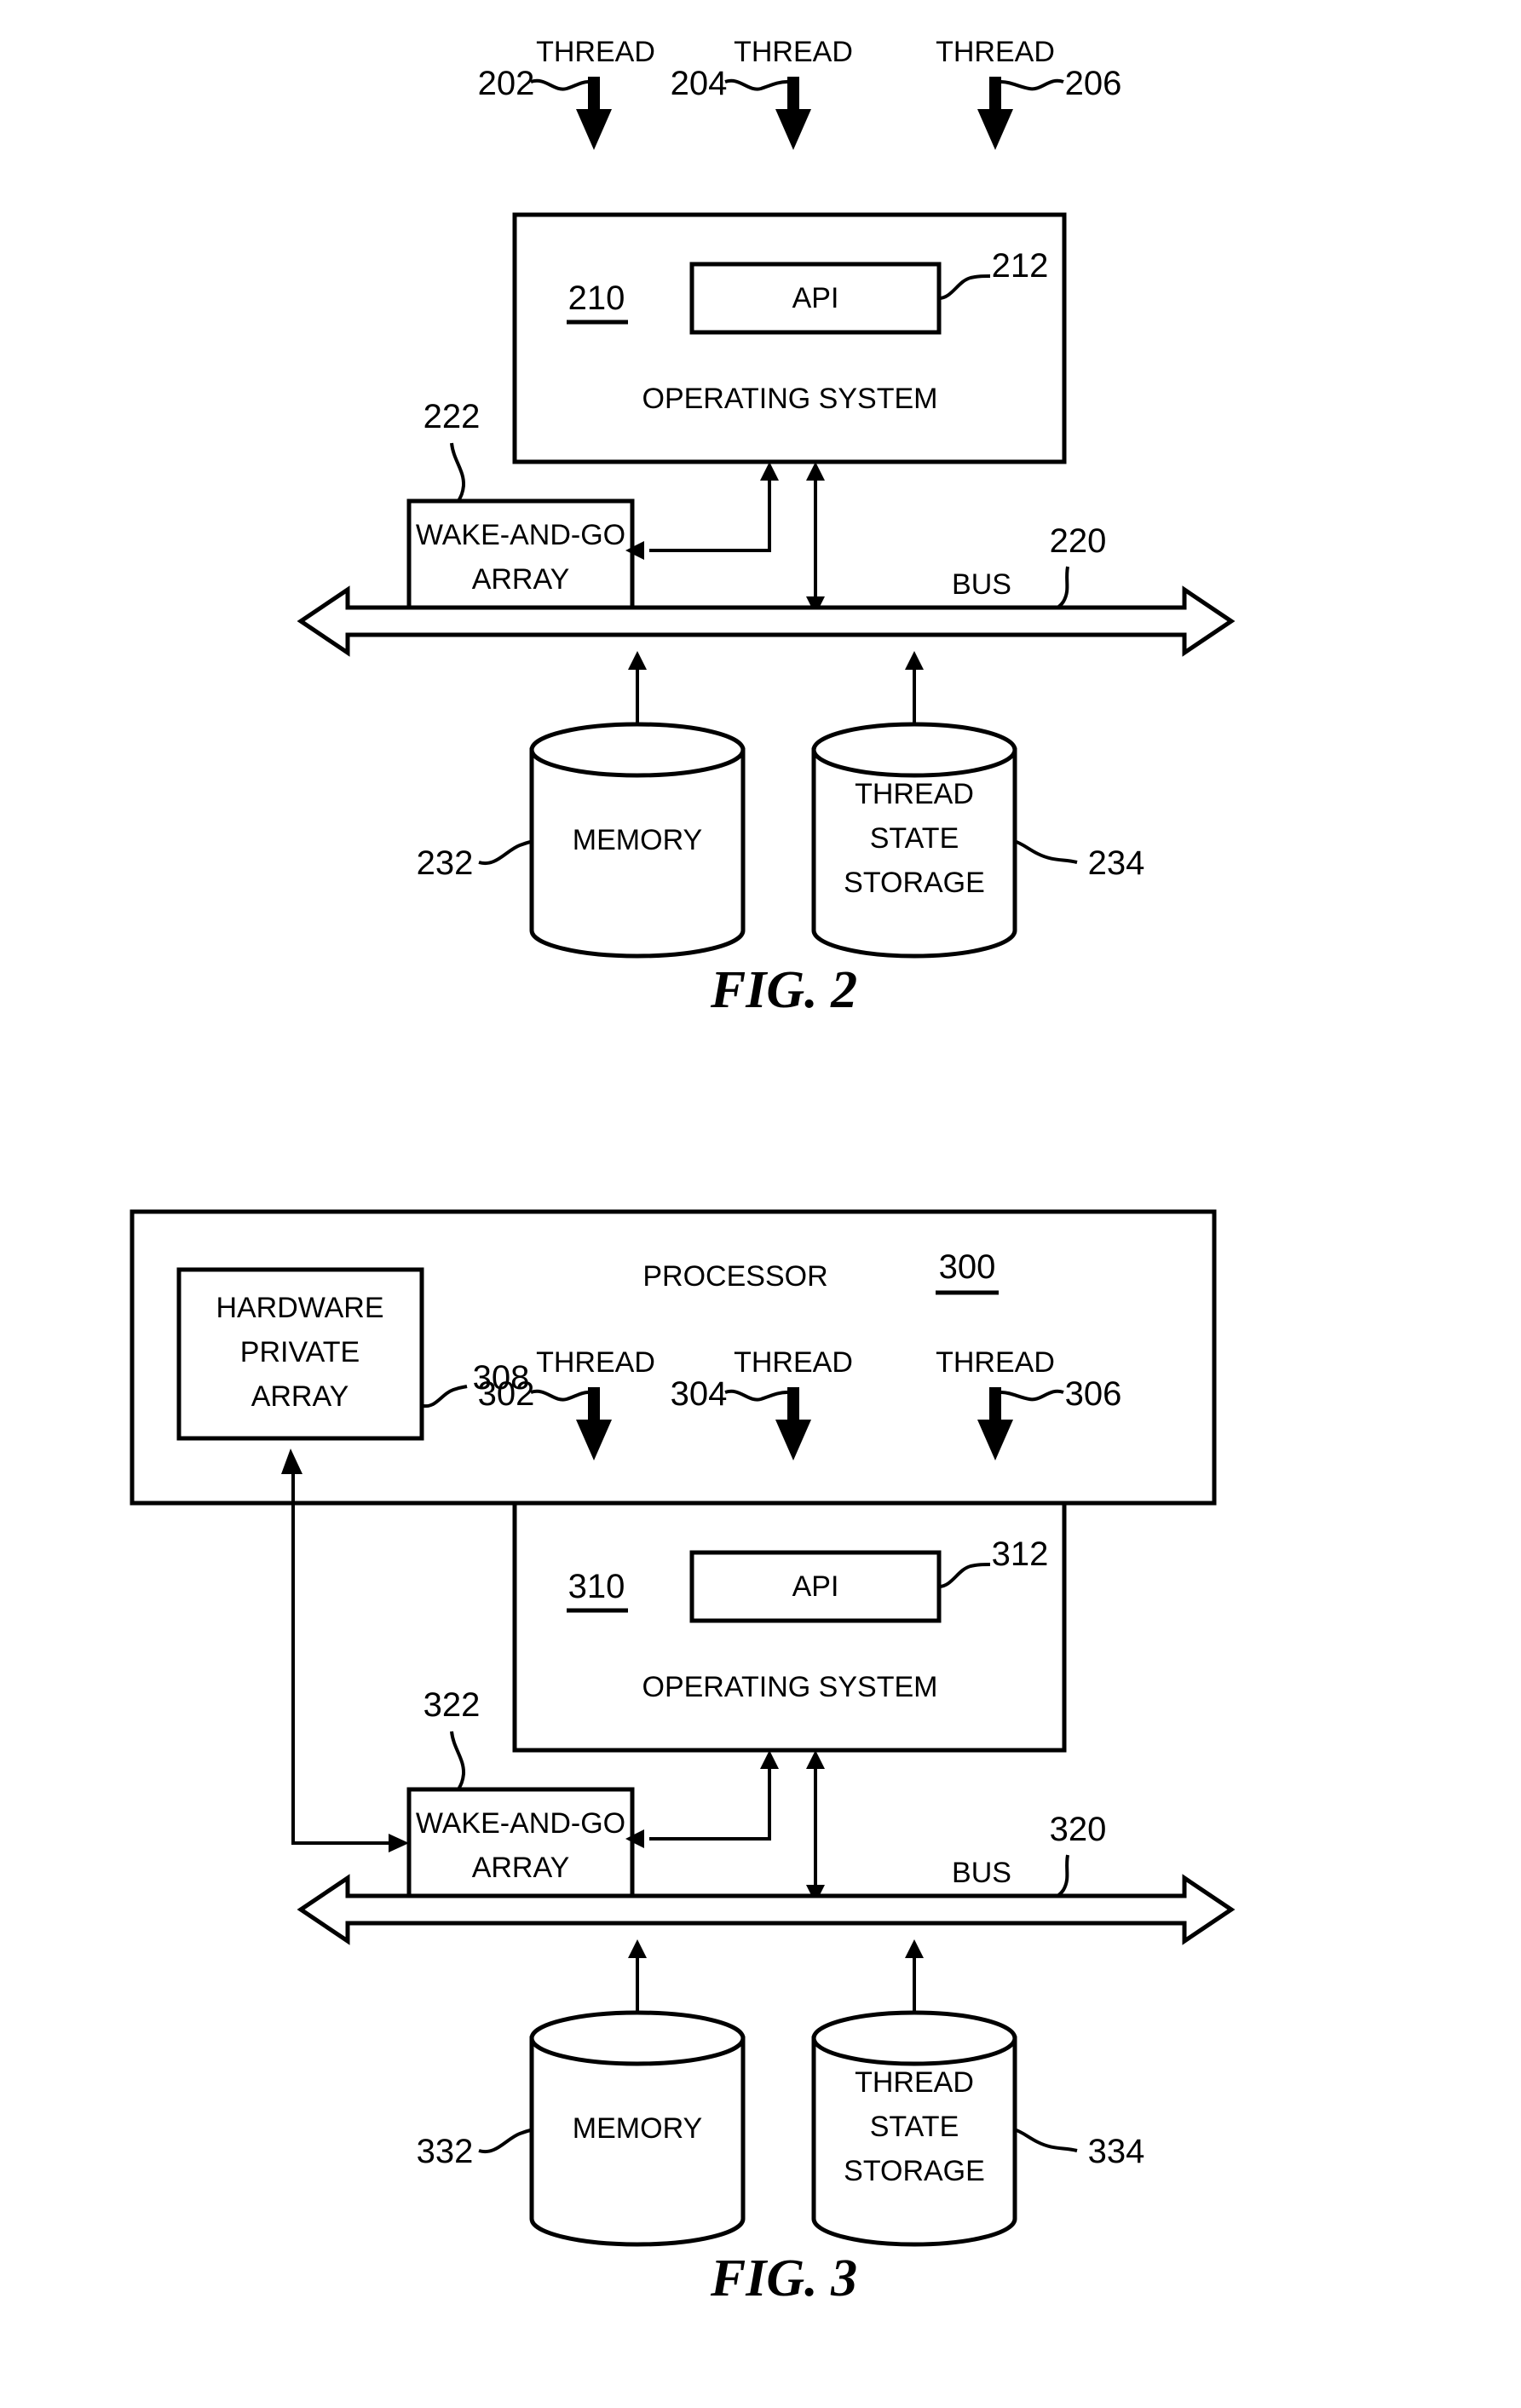 Image resolution: width=1521 pixels, height=2408 pixels. I want to click on fig2-os-to-wag-arrow-up, so click(769, 471).